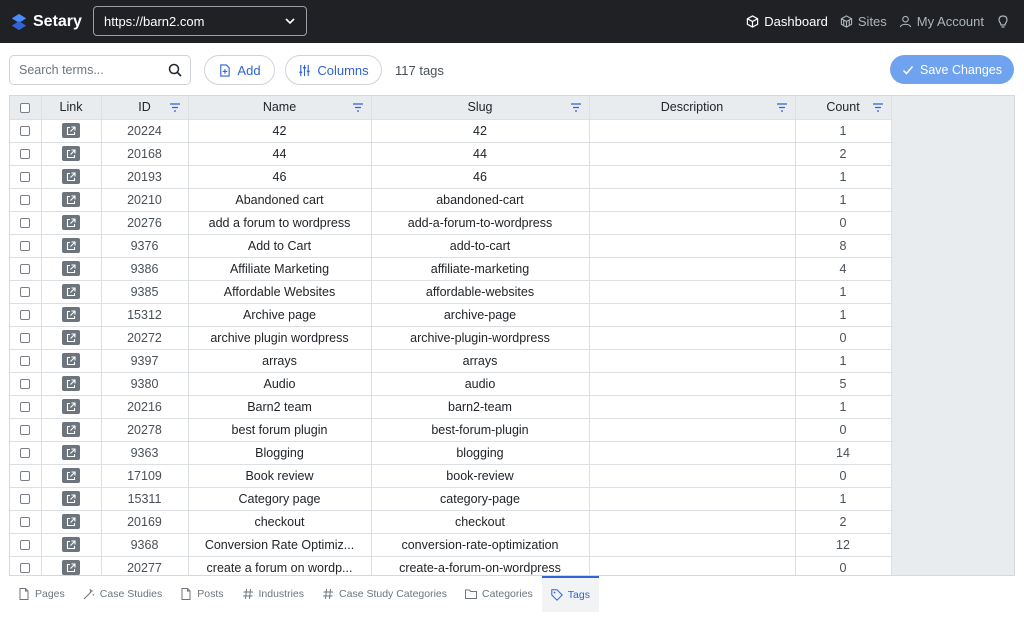  What do you see at coordinates (863, 21) in the screenshot?
I see `nav-sites: Sites` at bounding box center [863, 21].